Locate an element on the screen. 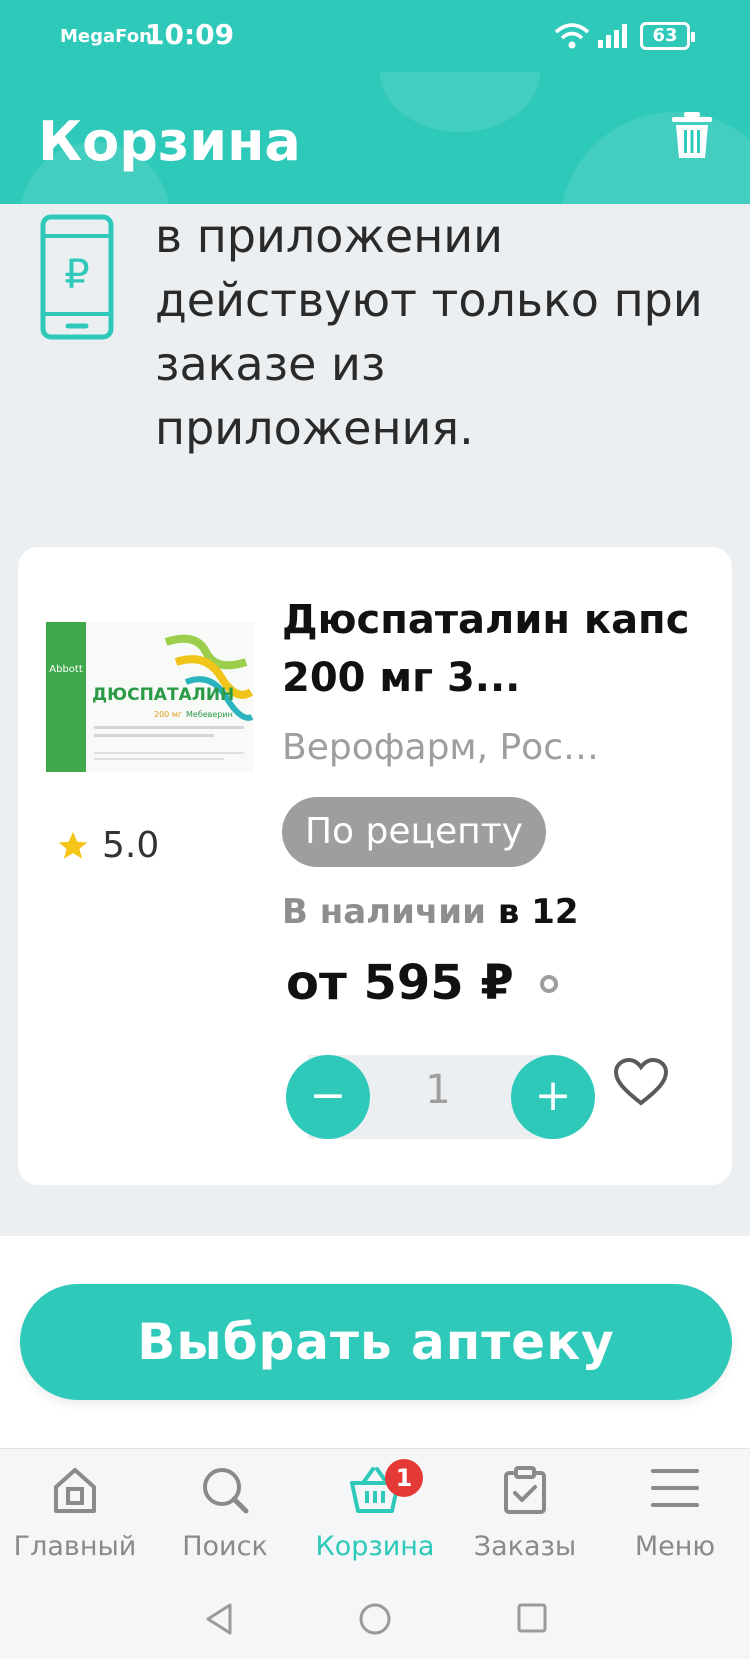 The image size is (750, 1659). decrease-quantity-button: − is located at coordinates (328, 1097).